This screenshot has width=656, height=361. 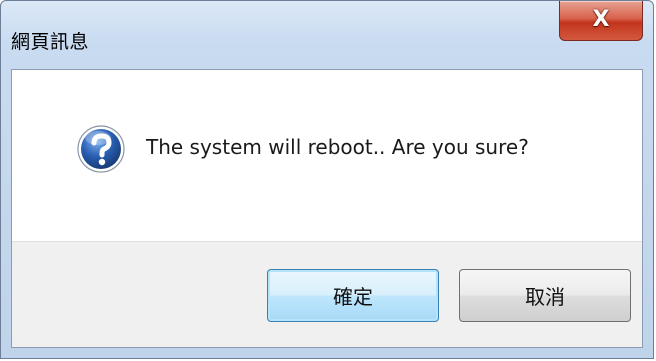 I want to click on window-title: 網頁訊息, so click(x=50, y=42).